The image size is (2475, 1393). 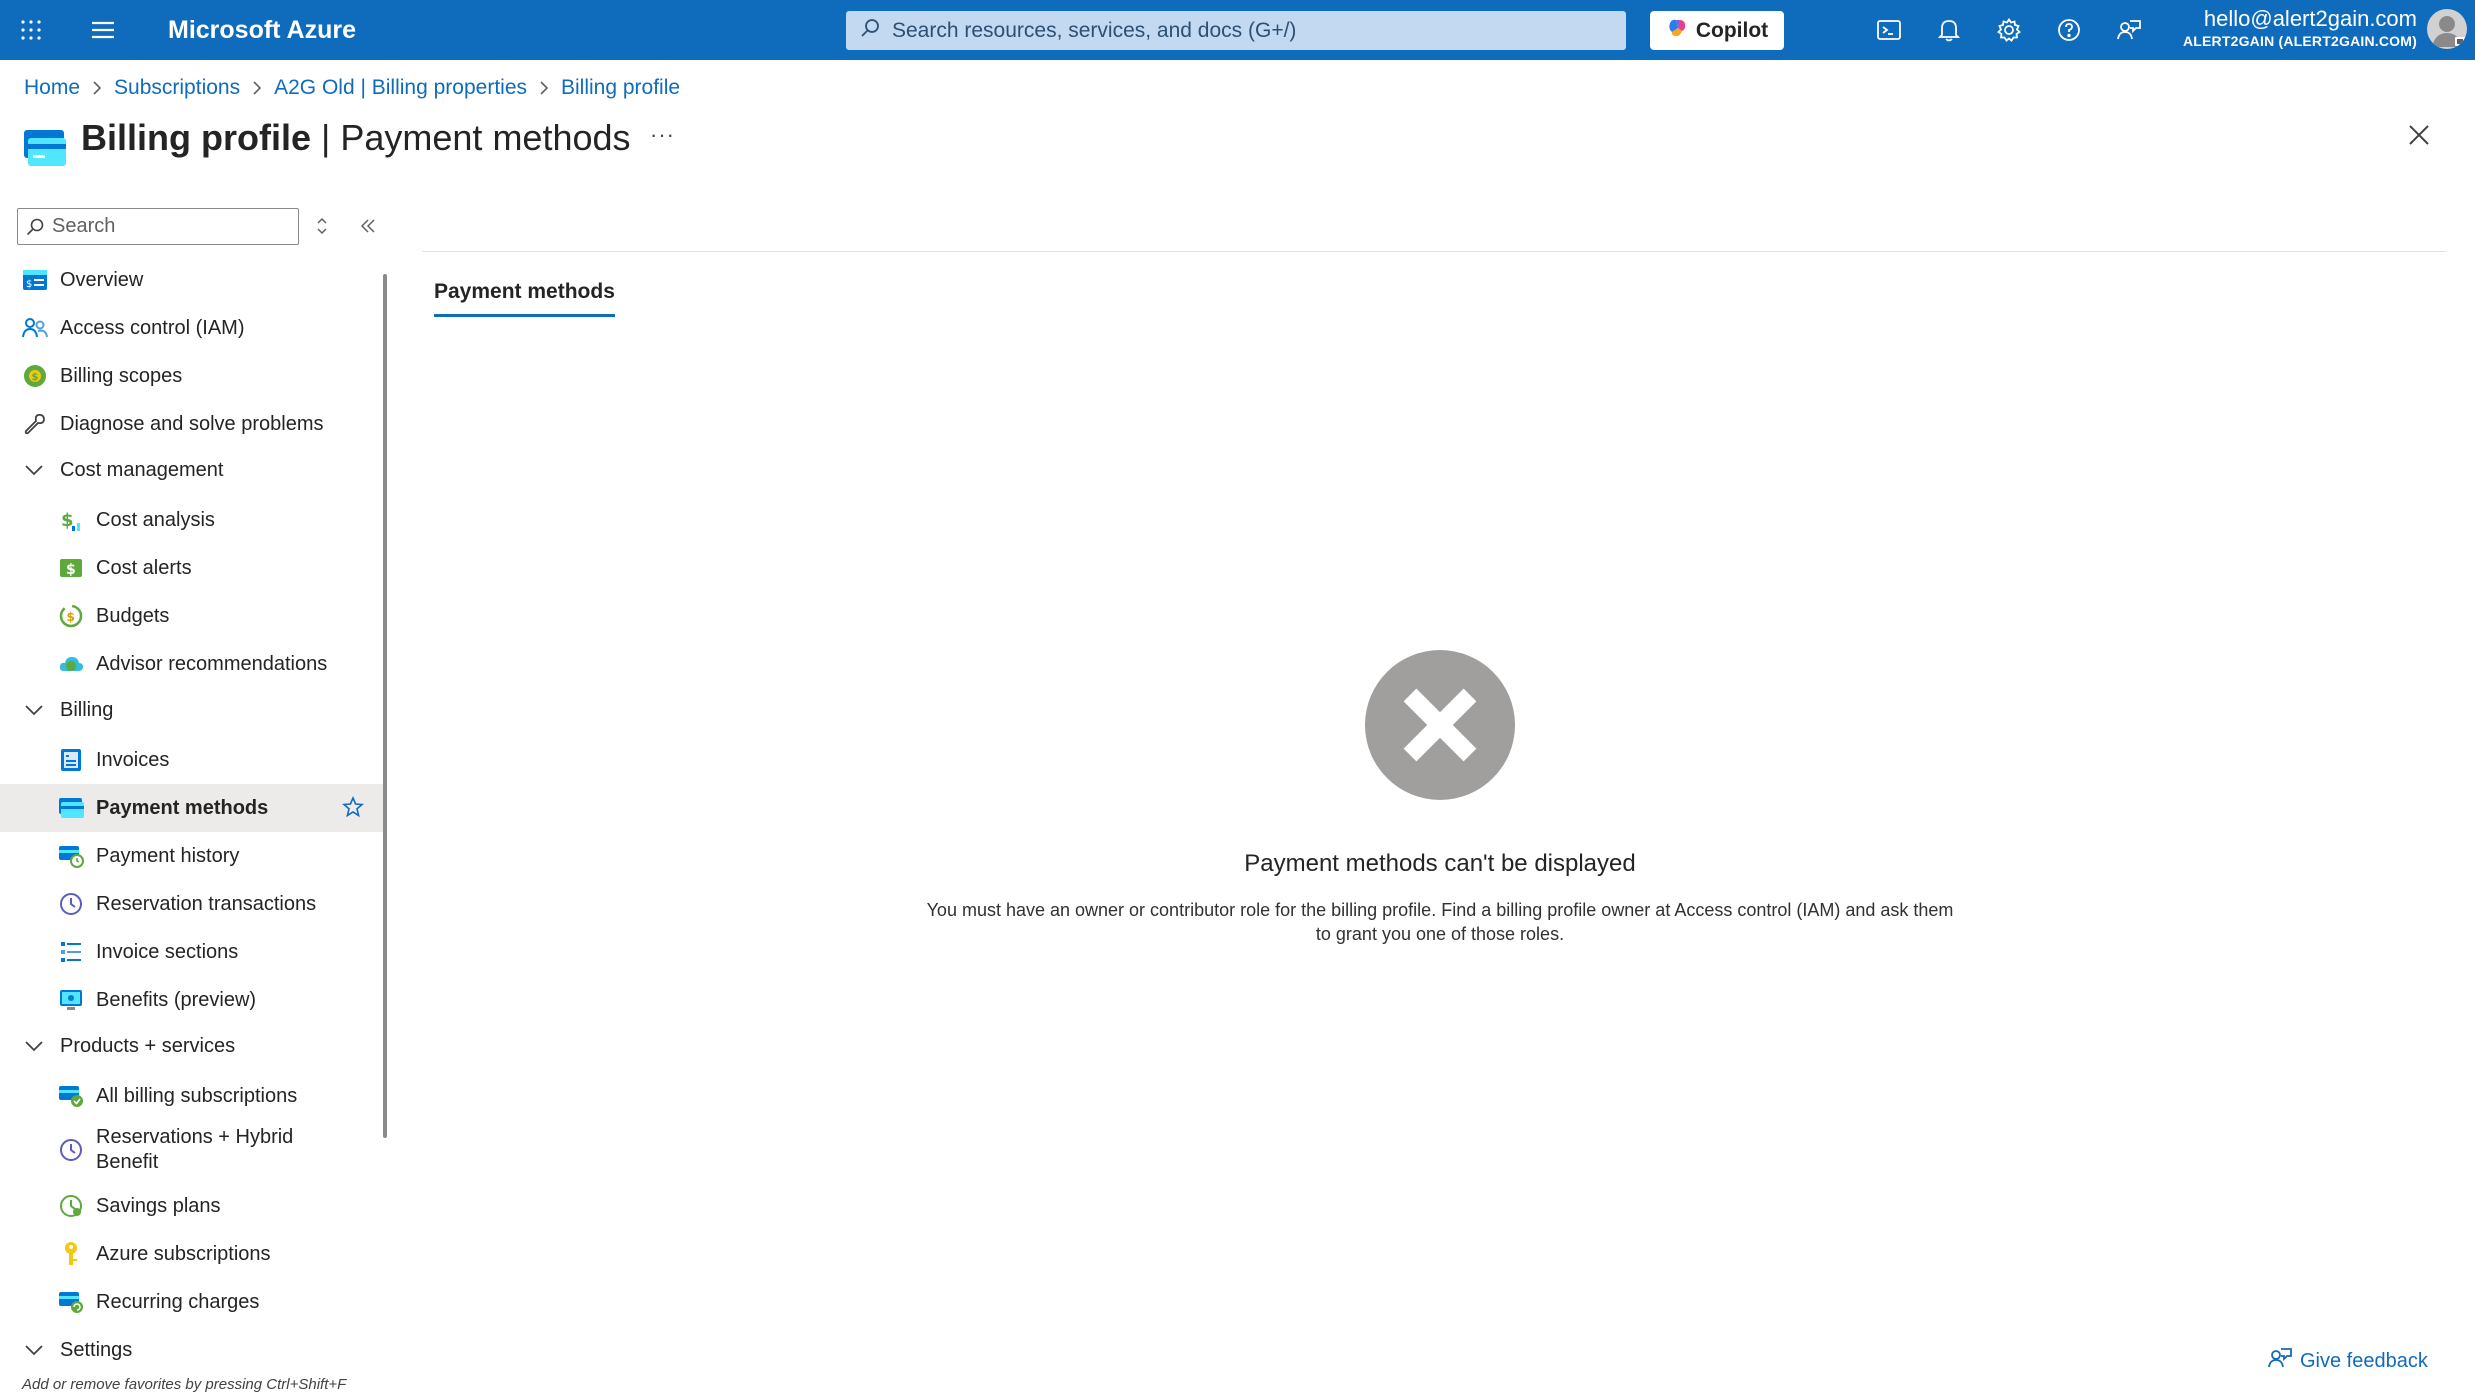 What do you see at coordinates (192, 1150) in the screenshot?
I see `nav-item-reservations-hybrid: Reservations + Hybrid Benefit` at bounding box center [192, 1150].